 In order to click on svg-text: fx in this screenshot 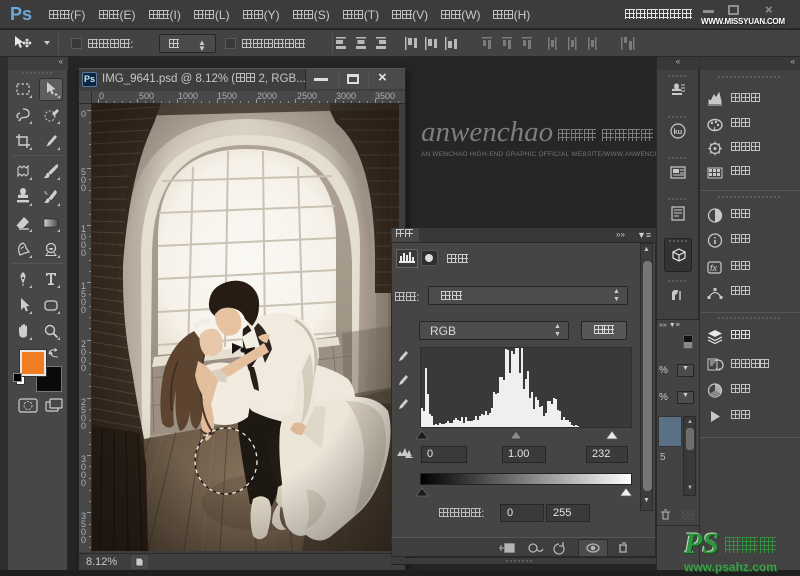, I will do `click(714, 268)`.